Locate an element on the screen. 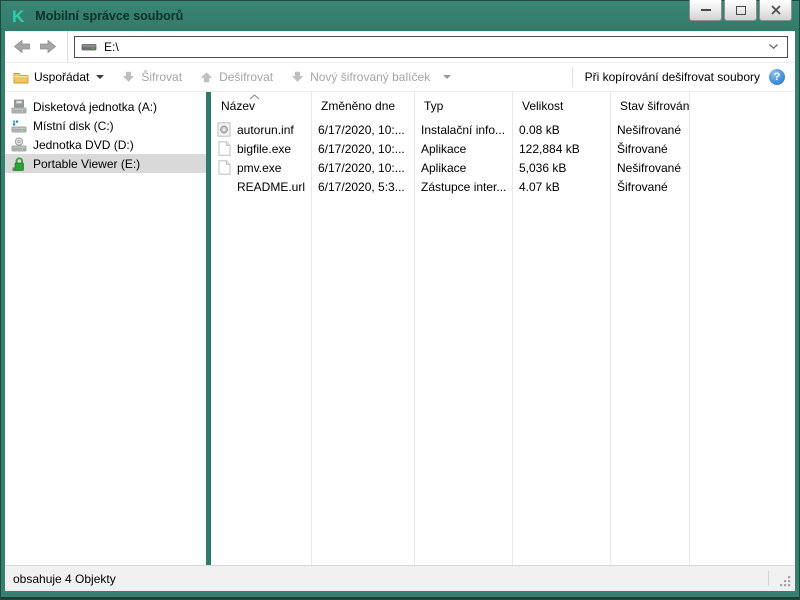 Image resolution: width=800 pixels, height=600 pixels. encrypt-button: Šifrovat is located at coordinates (151, 77).